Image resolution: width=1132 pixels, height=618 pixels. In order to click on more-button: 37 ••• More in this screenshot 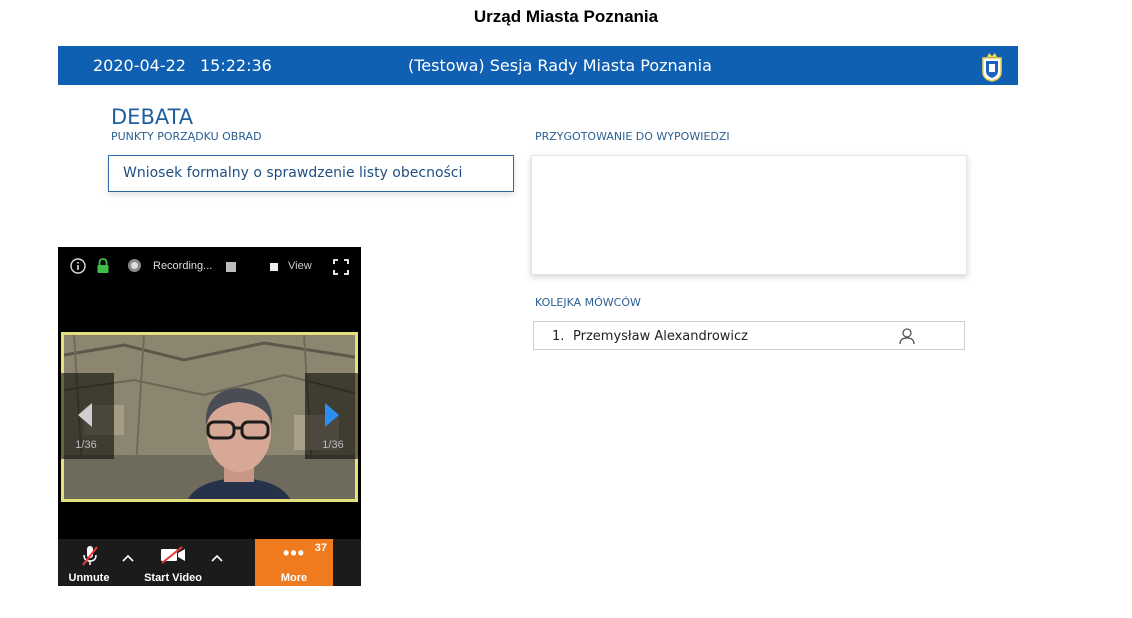, I will do `click(294, 562)`.